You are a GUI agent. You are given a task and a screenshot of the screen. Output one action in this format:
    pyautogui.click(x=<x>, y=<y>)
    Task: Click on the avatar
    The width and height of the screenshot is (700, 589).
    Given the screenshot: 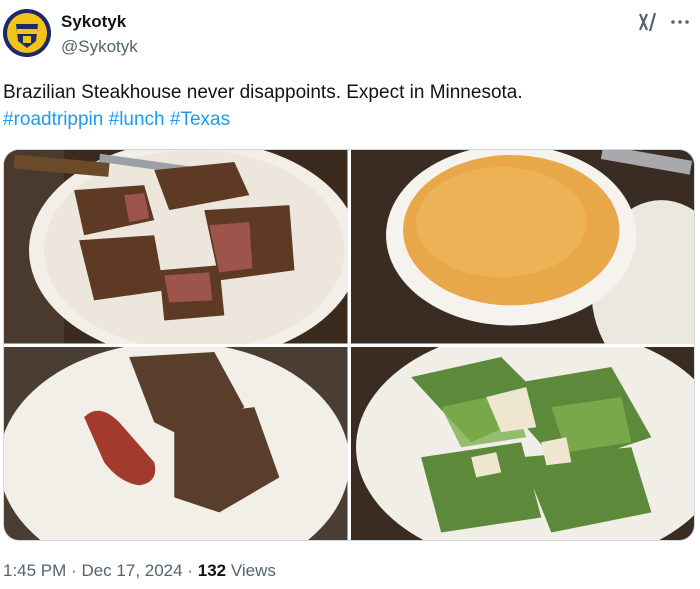 What is the action you would take?
    pyautogui.click(x=27, y=33)
    